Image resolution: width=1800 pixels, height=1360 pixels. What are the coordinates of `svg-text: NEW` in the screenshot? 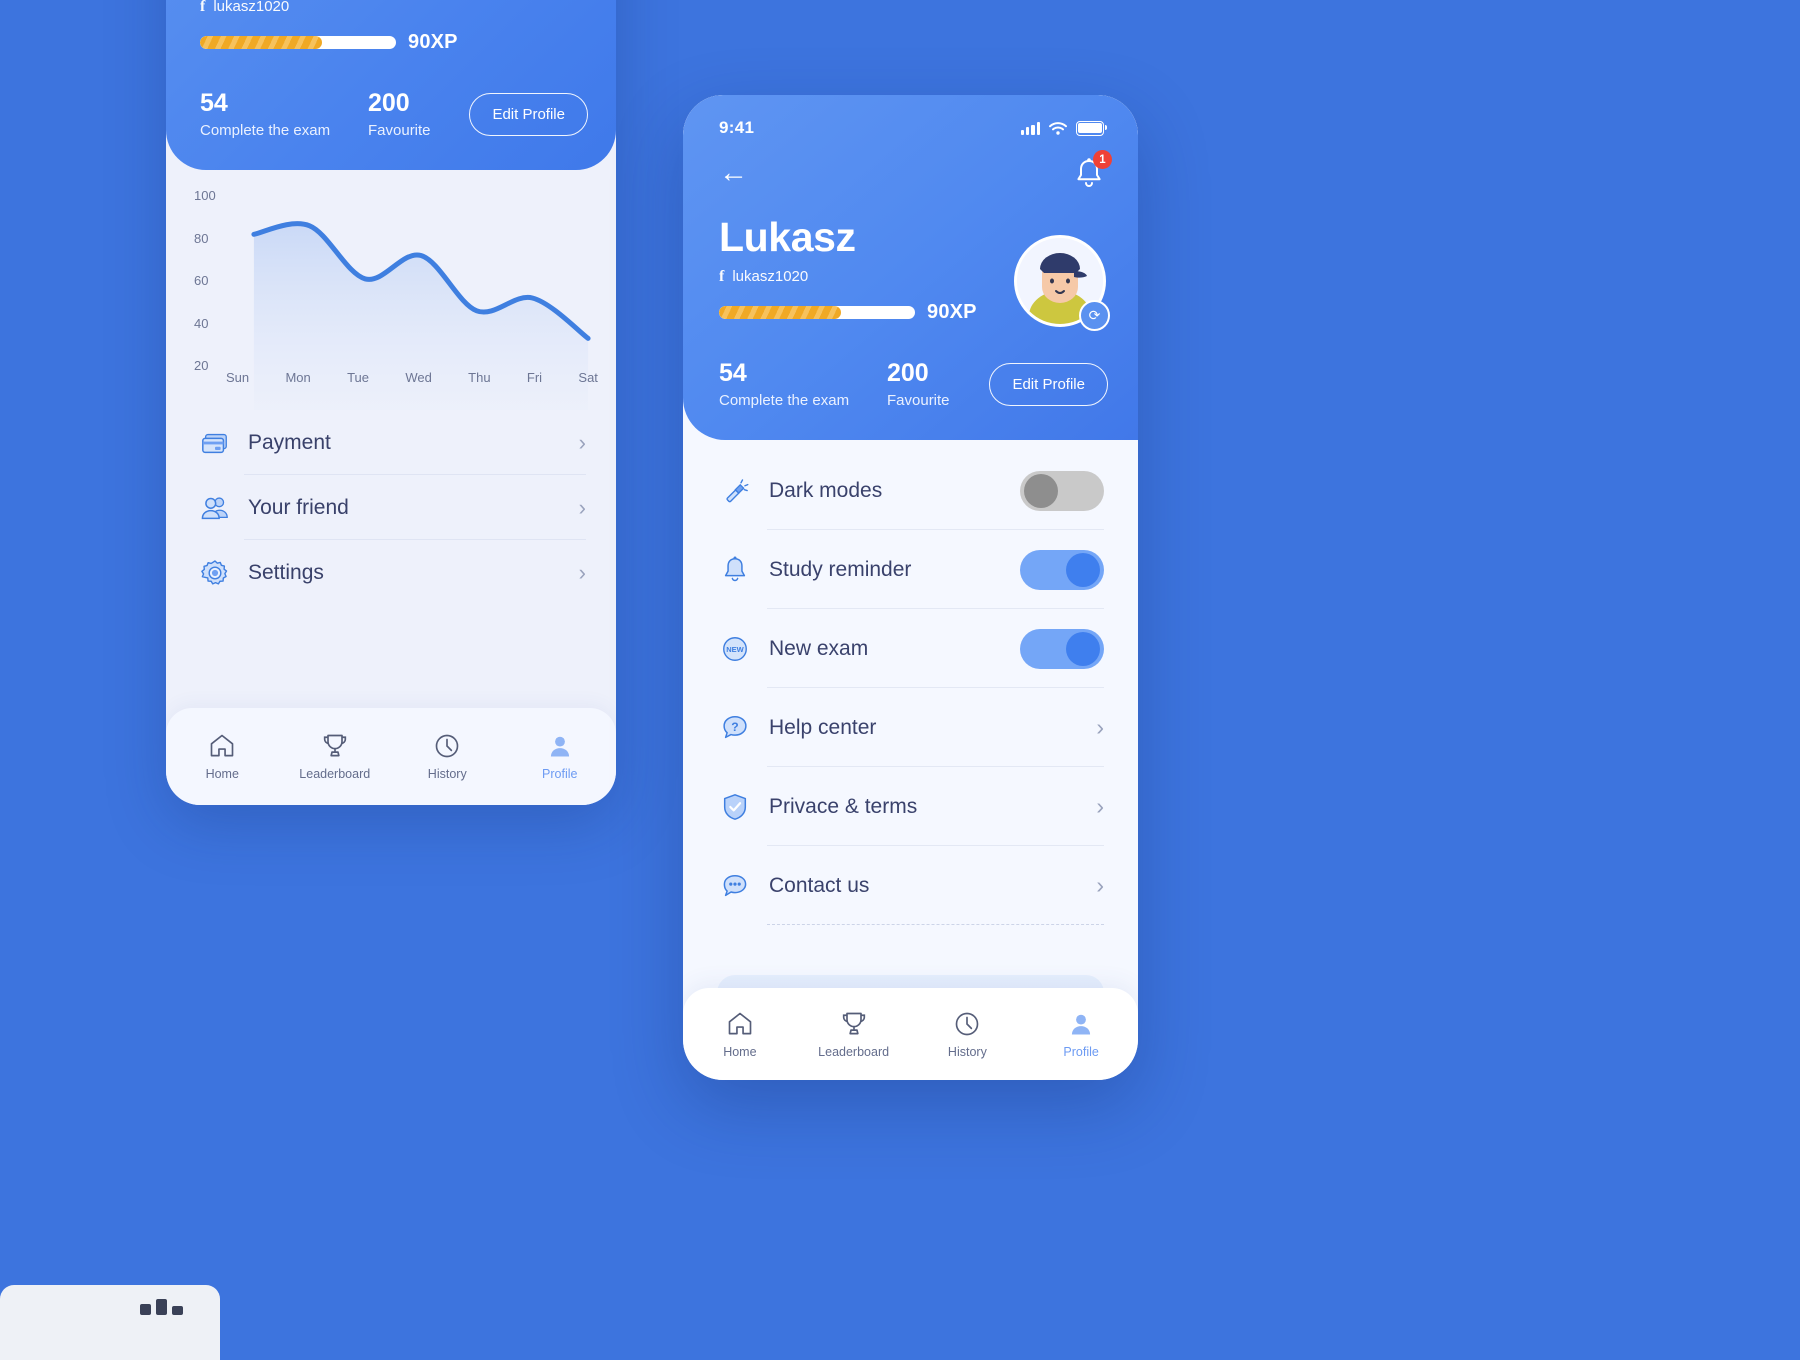 It's located at (735, 648).